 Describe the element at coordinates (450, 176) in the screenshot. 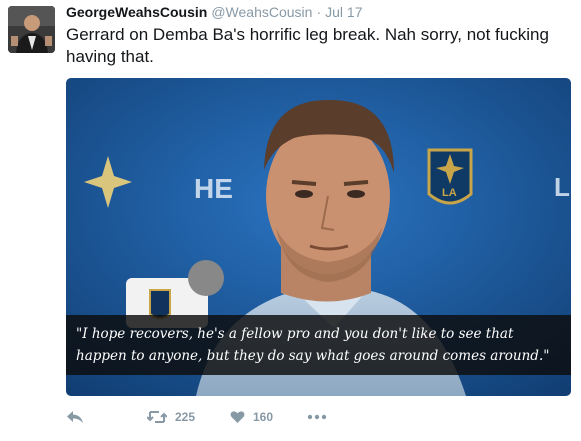

I see `la-badge-icon: LA` at that location.